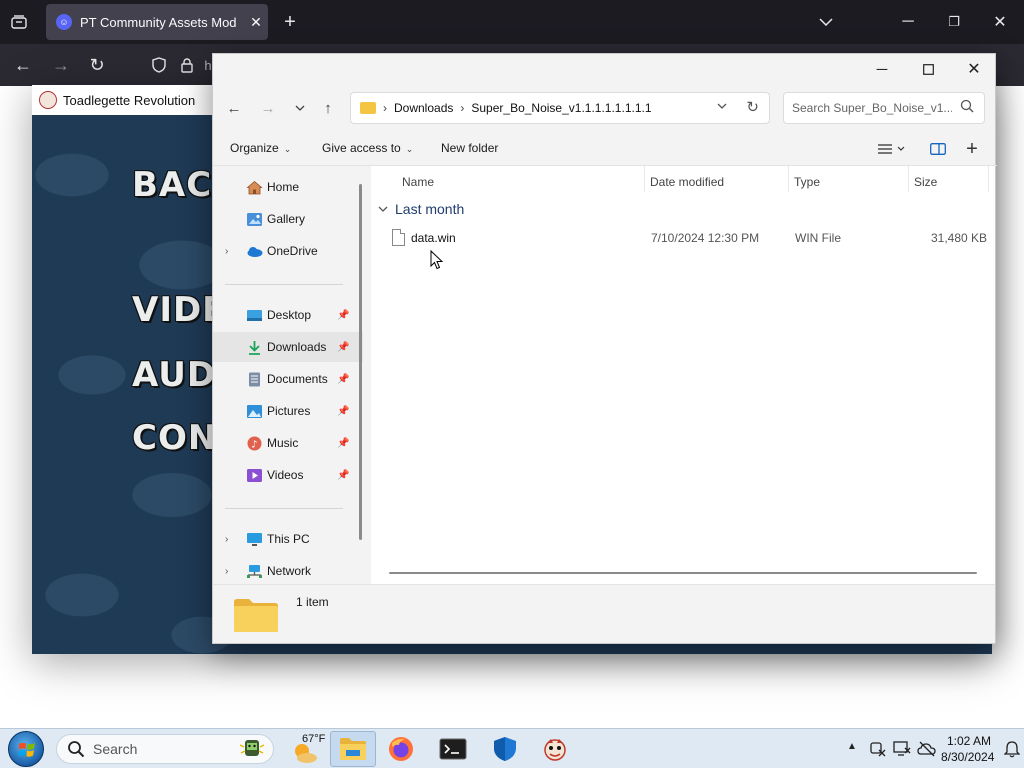 This screenshot has width=1024, height=768. What do you see at coordinates (284, 508) in the screenshot?
I see `nav-divider` at bounding box center [284, 508].